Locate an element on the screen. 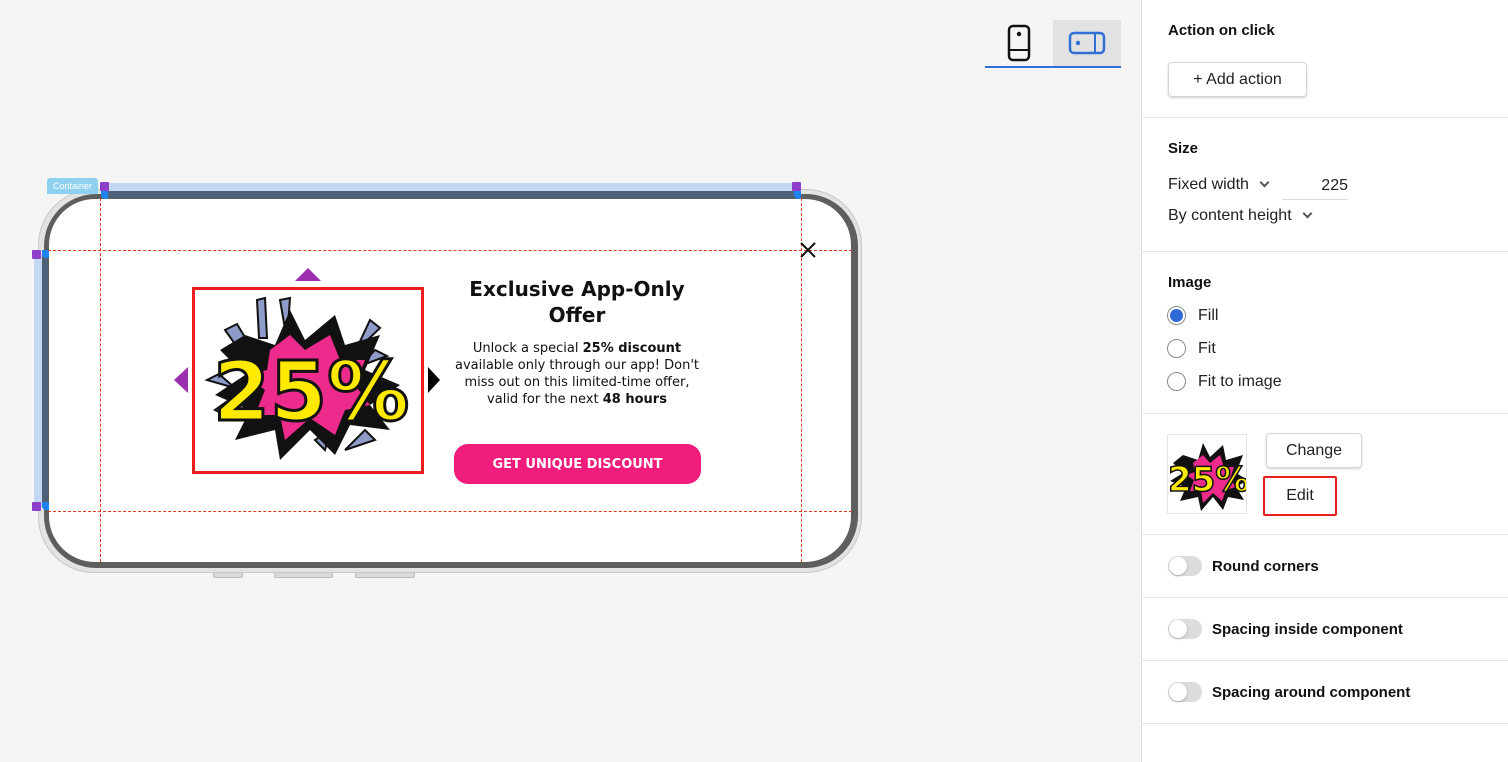  container-selection-left is located at coordinates (38, 381).